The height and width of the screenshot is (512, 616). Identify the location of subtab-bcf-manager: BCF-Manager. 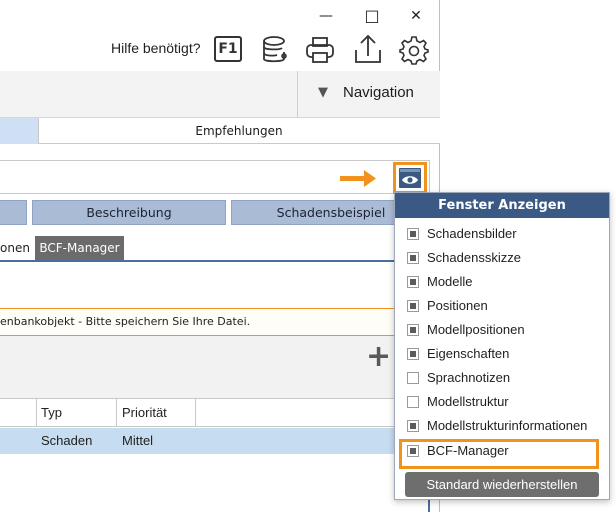
(79, 248).